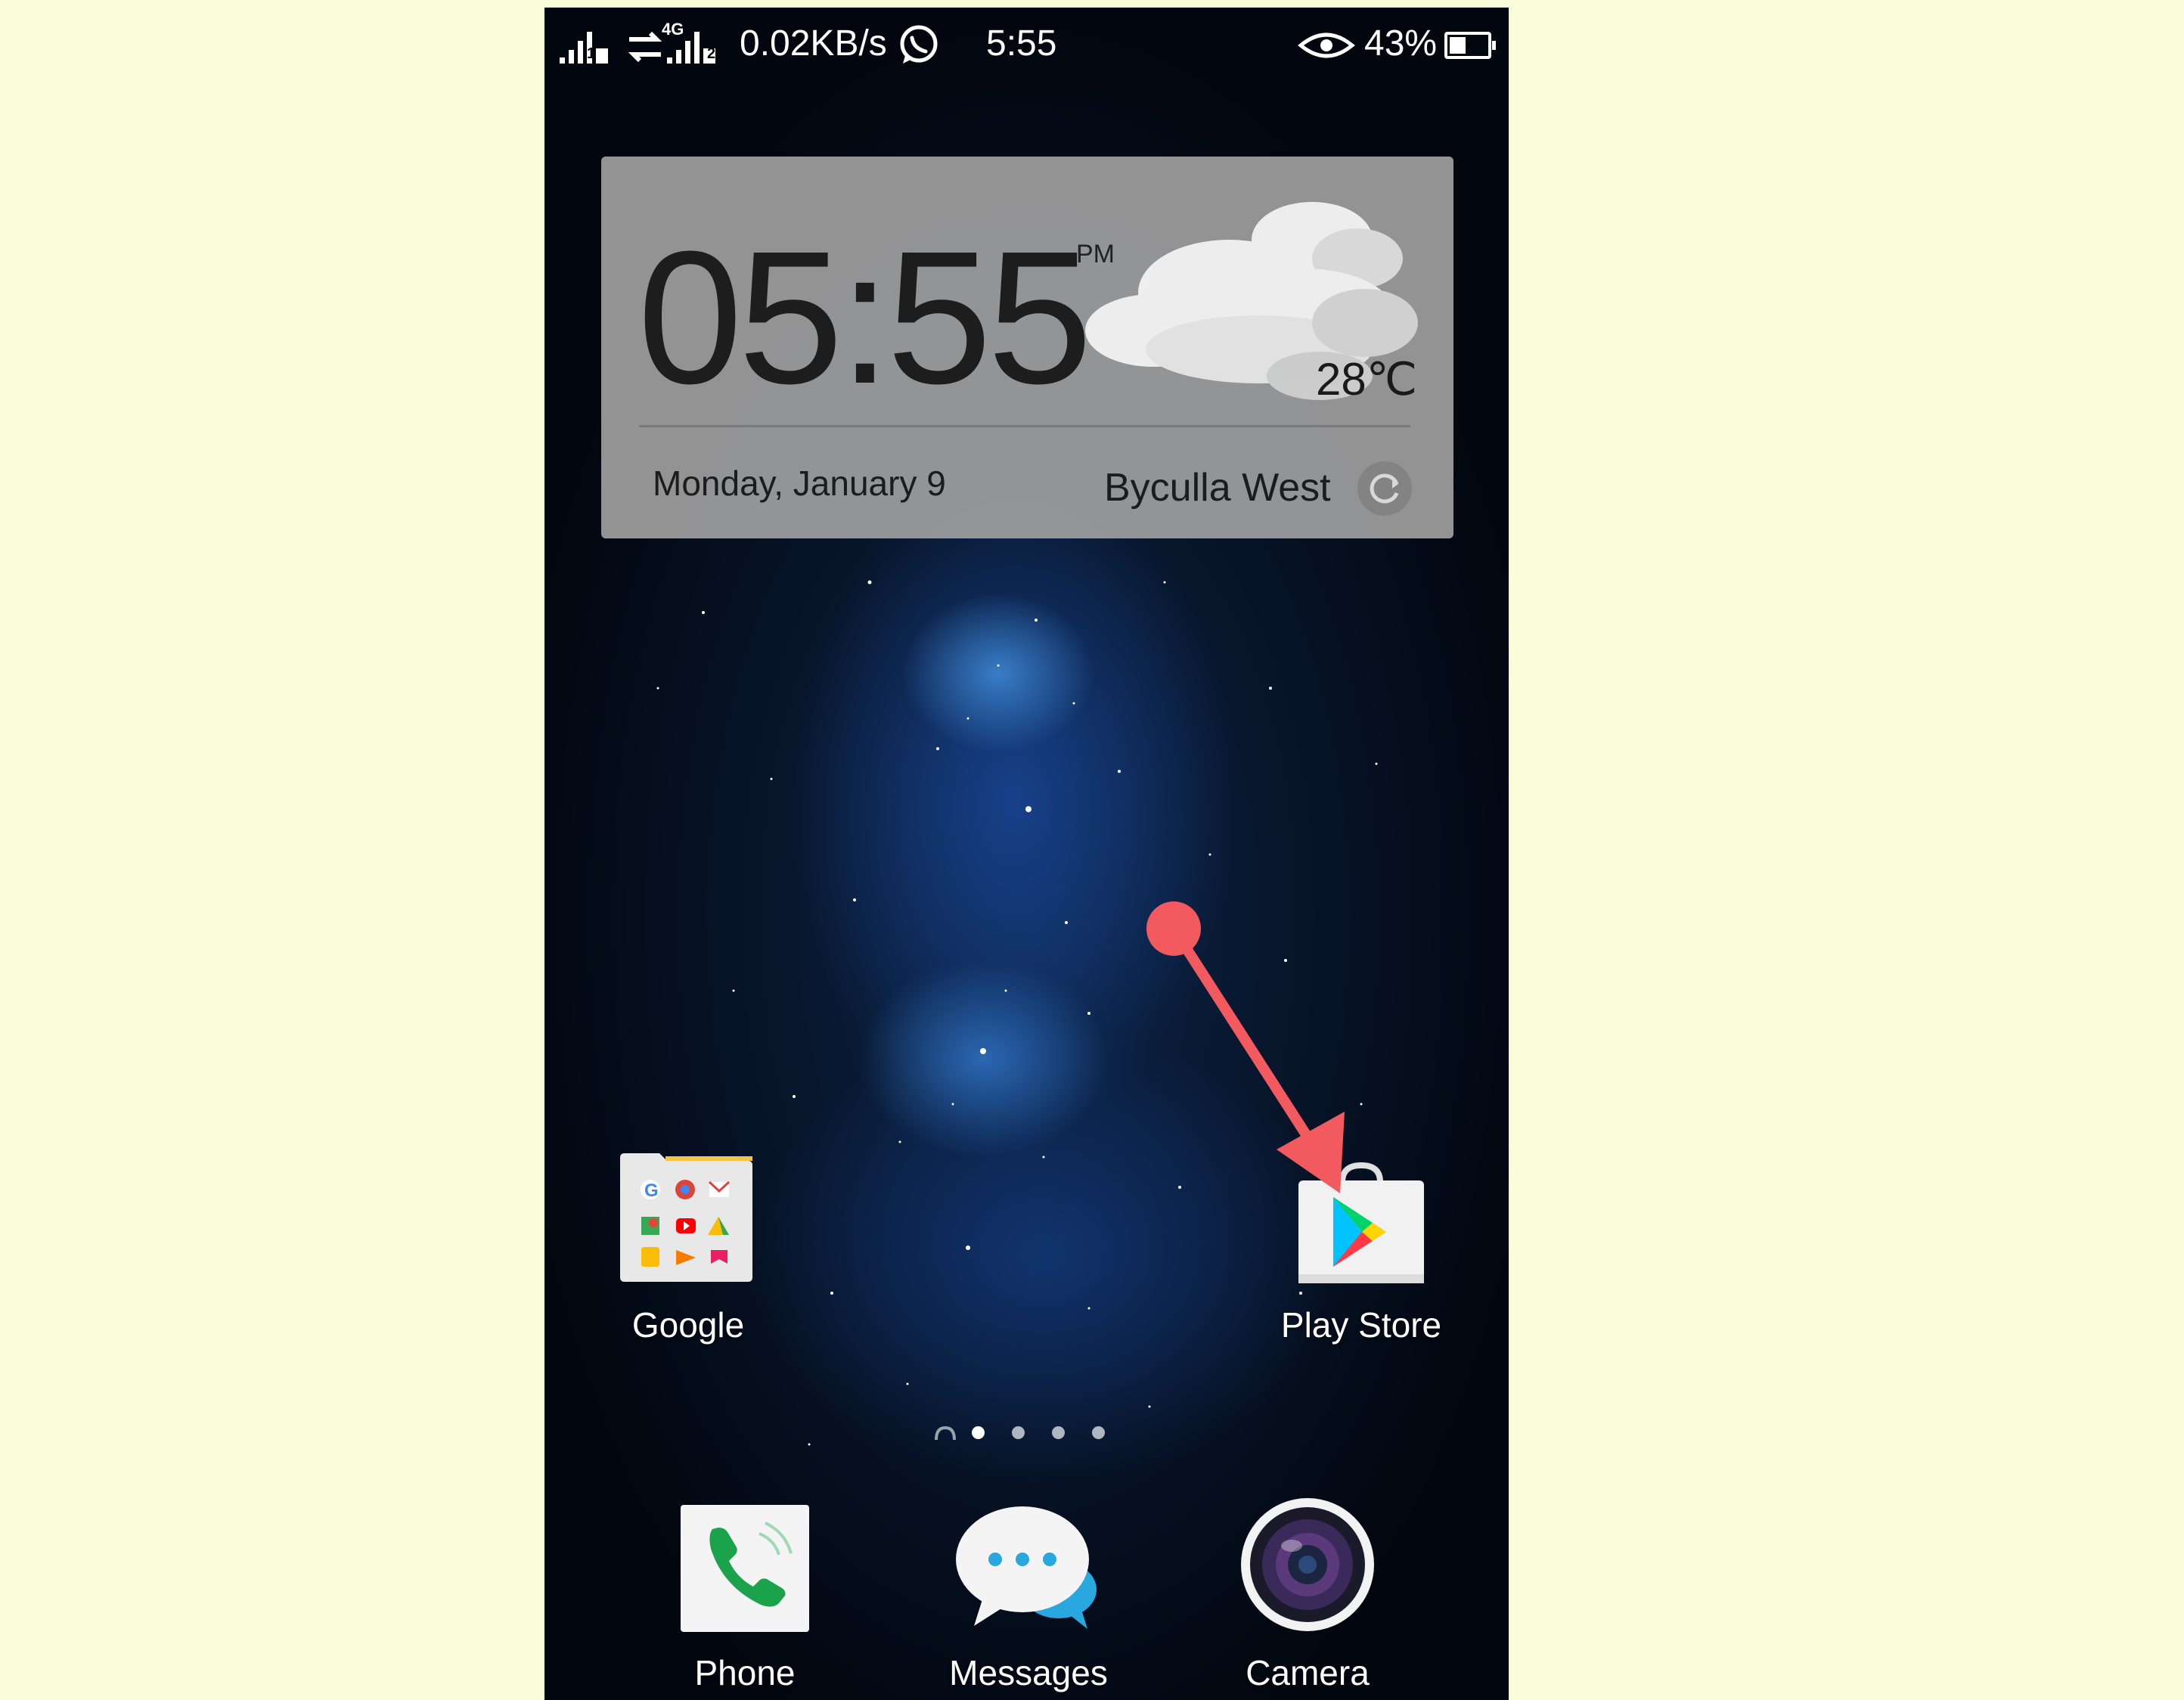  What do you see at coordinates (1401, 43) in the screenshot?
I see `battery-percent: 43%` at bounding box center [1401, 43].